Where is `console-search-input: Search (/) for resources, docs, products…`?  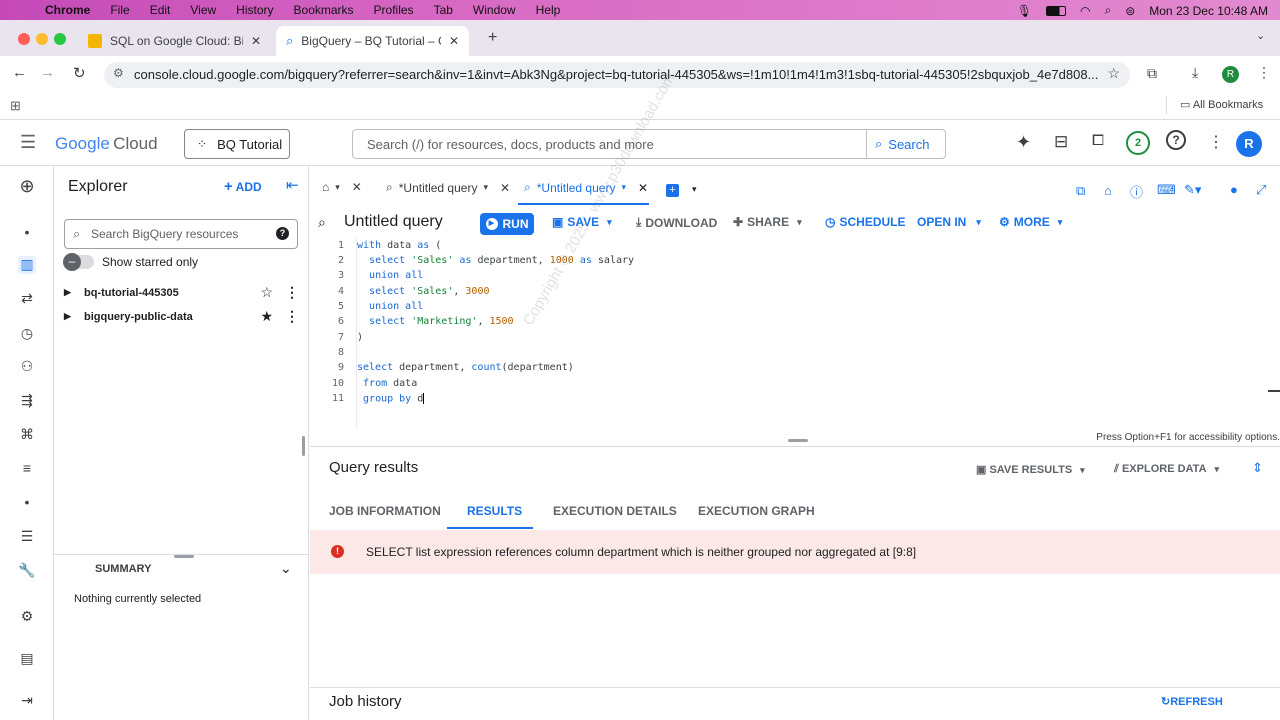 console-search-input: Search (/) for resources, docs, products… is located at coordinates (609, 144).